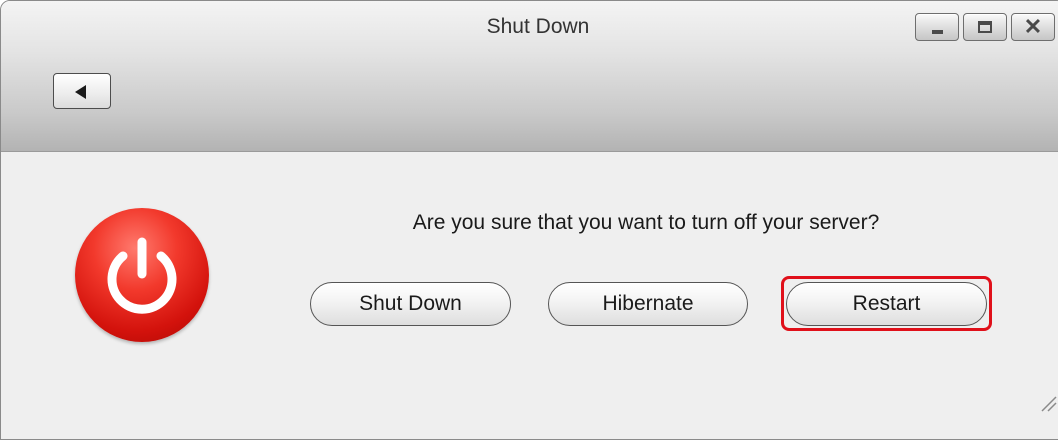 This screenshot has height=440, width=1058. I want to click on maximize-button, so click(985, 27).